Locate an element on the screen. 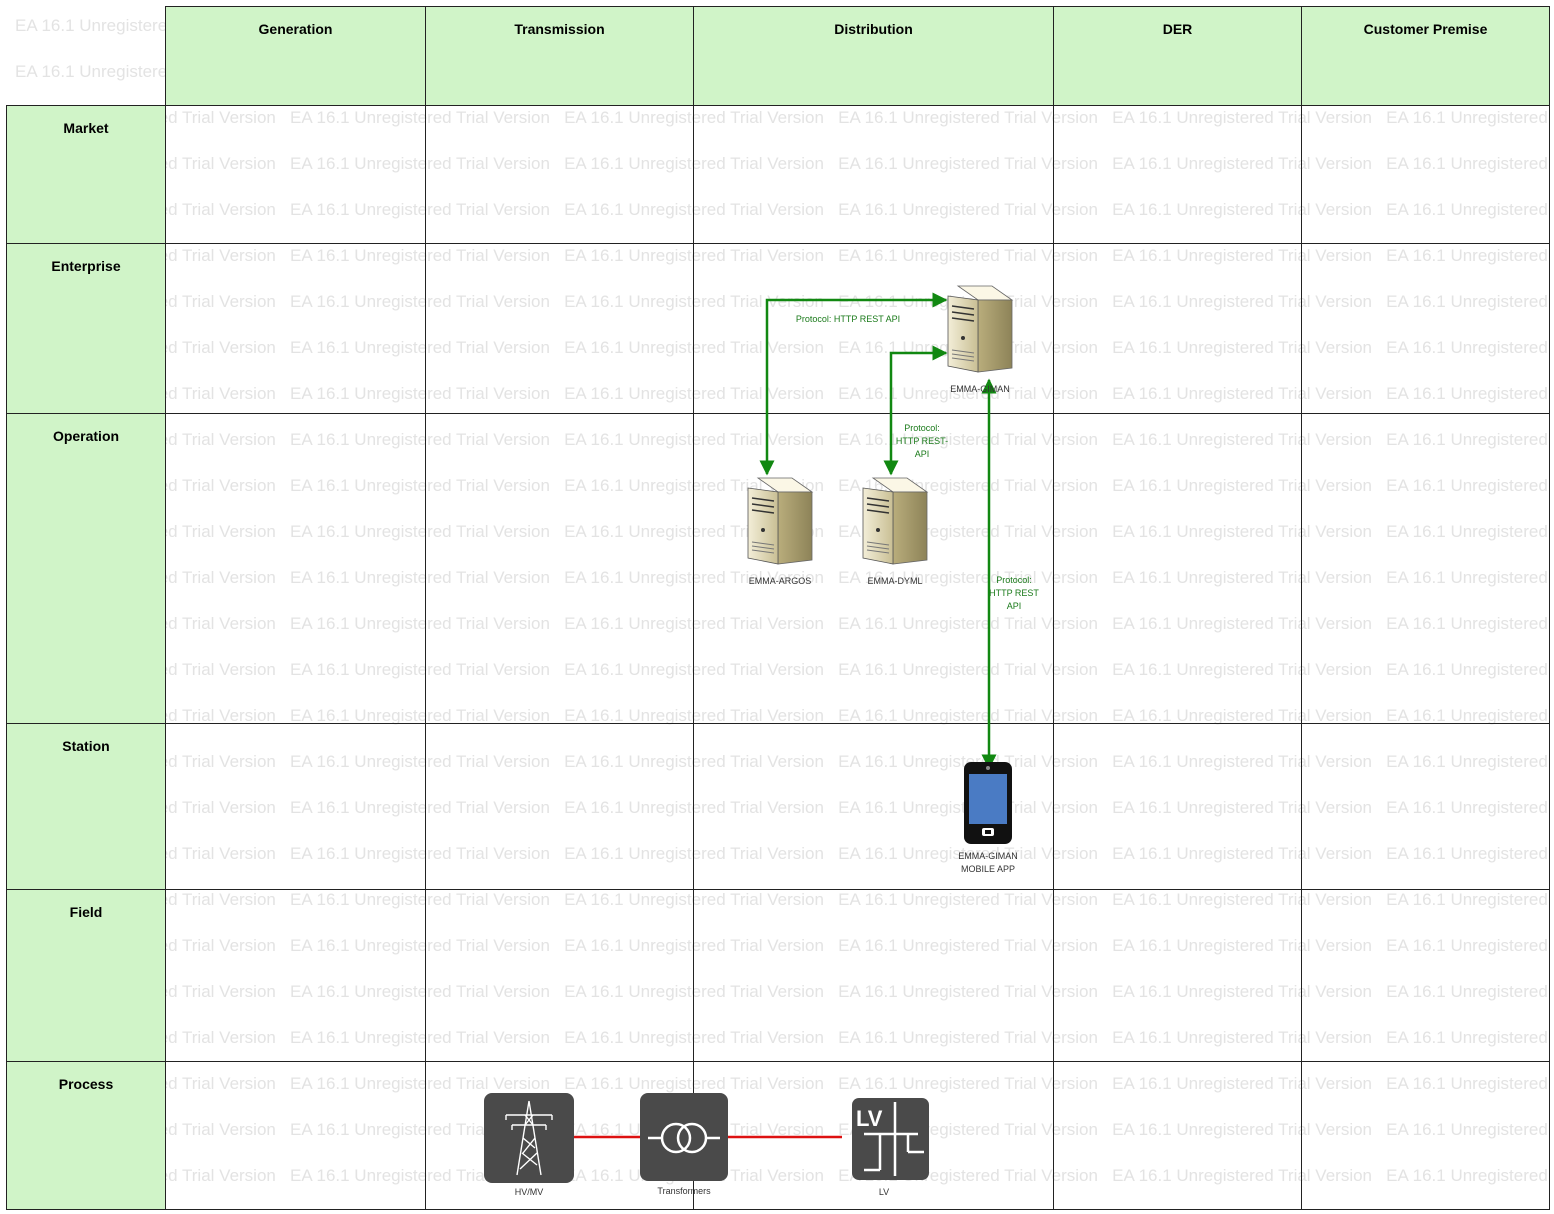 The image size is (1554, 1214). protocol-label-dyml-giman: Protocol: HTTP REST- API is located at coordinates (922, 441).